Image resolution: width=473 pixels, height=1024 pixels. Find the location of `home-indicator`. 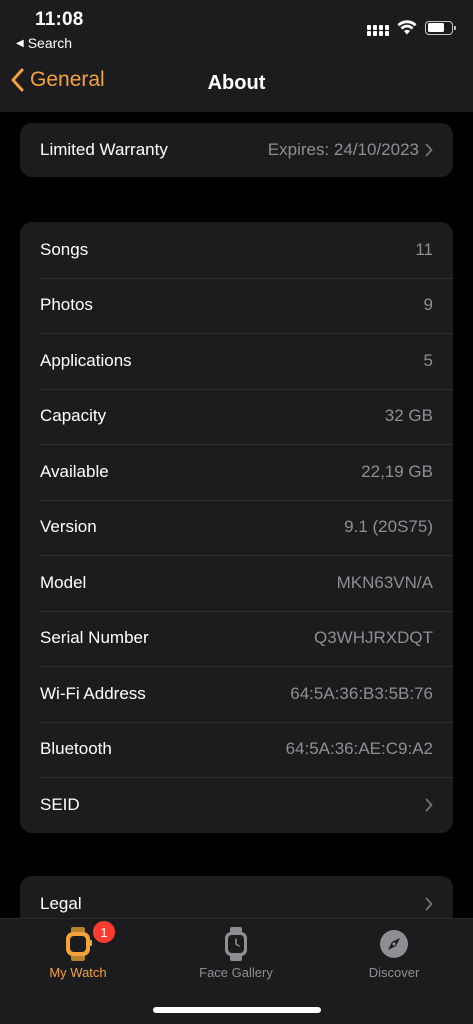

home-indicator is located at coordinates (237, 1010).